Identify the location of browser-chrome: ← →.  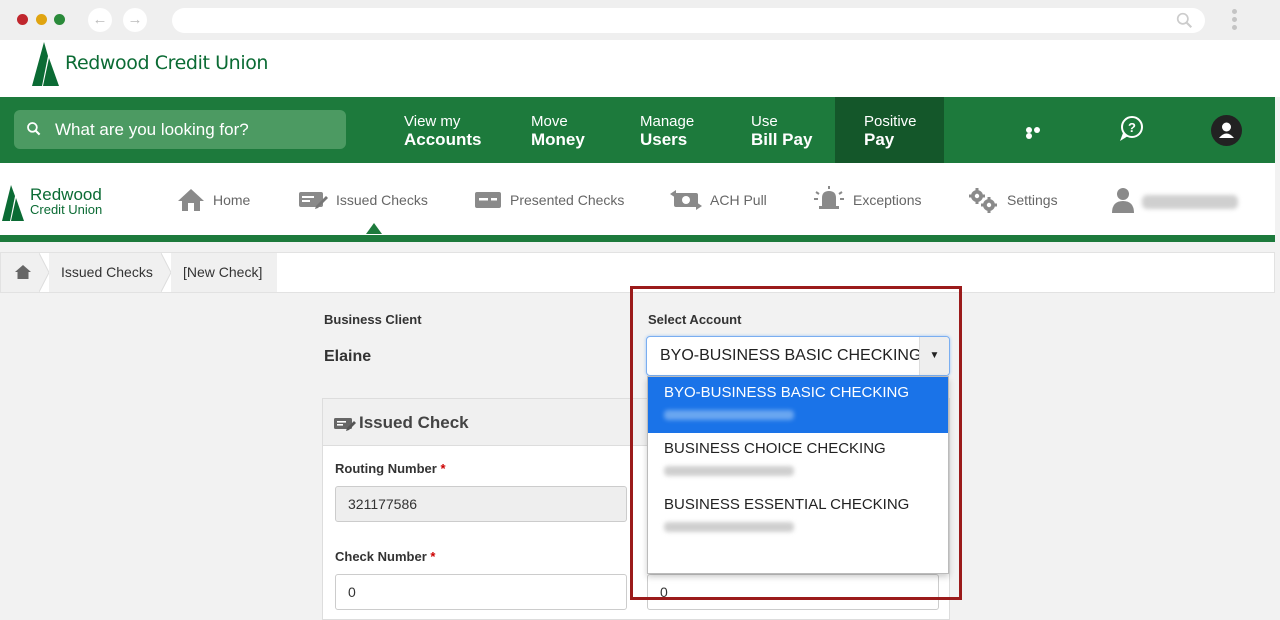
(640, 20).